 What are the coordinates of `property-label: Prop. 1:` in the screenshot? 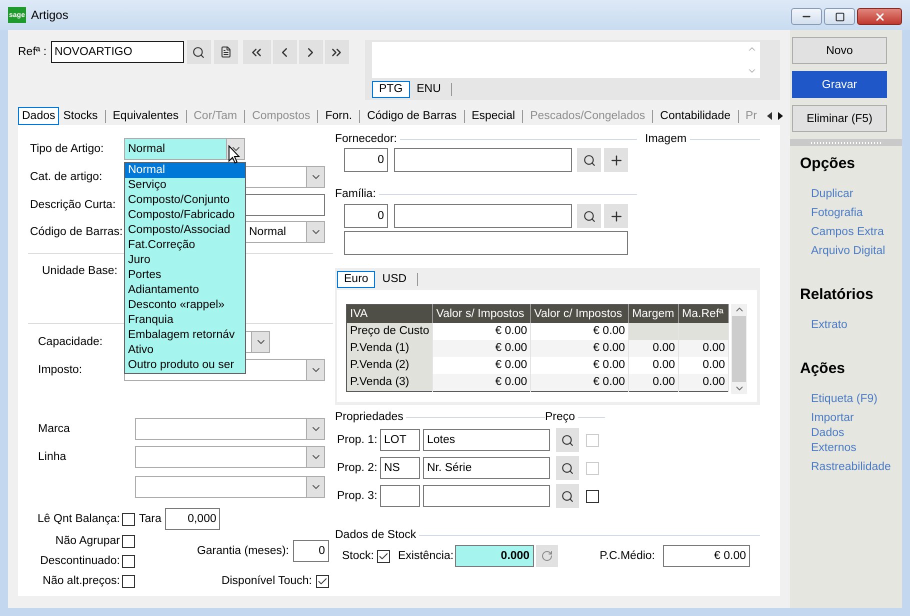 It's located at (357, 440).